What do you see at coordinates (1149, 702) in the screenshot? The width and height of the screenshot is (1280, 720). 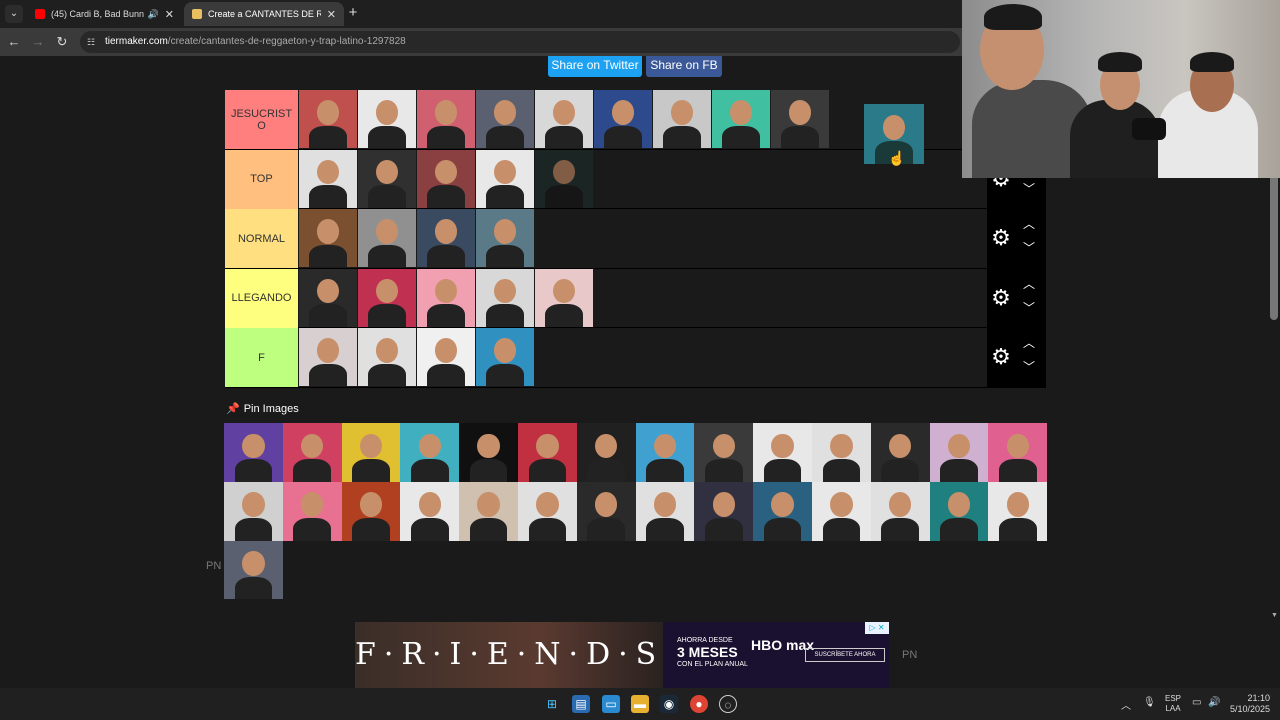 I see `microphone-icon: 🎙` at bounding box center [1149, 702].